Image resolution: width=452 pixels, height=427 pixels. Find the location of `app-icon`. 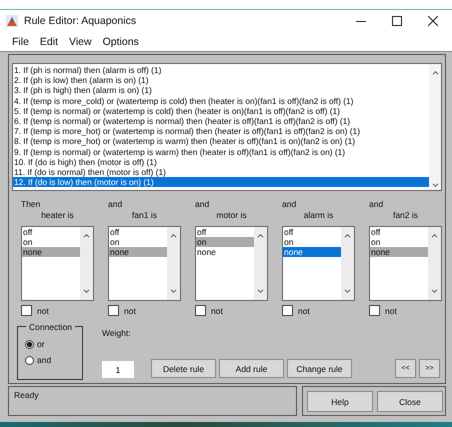

app-icon is located at coordinates (12, 21).